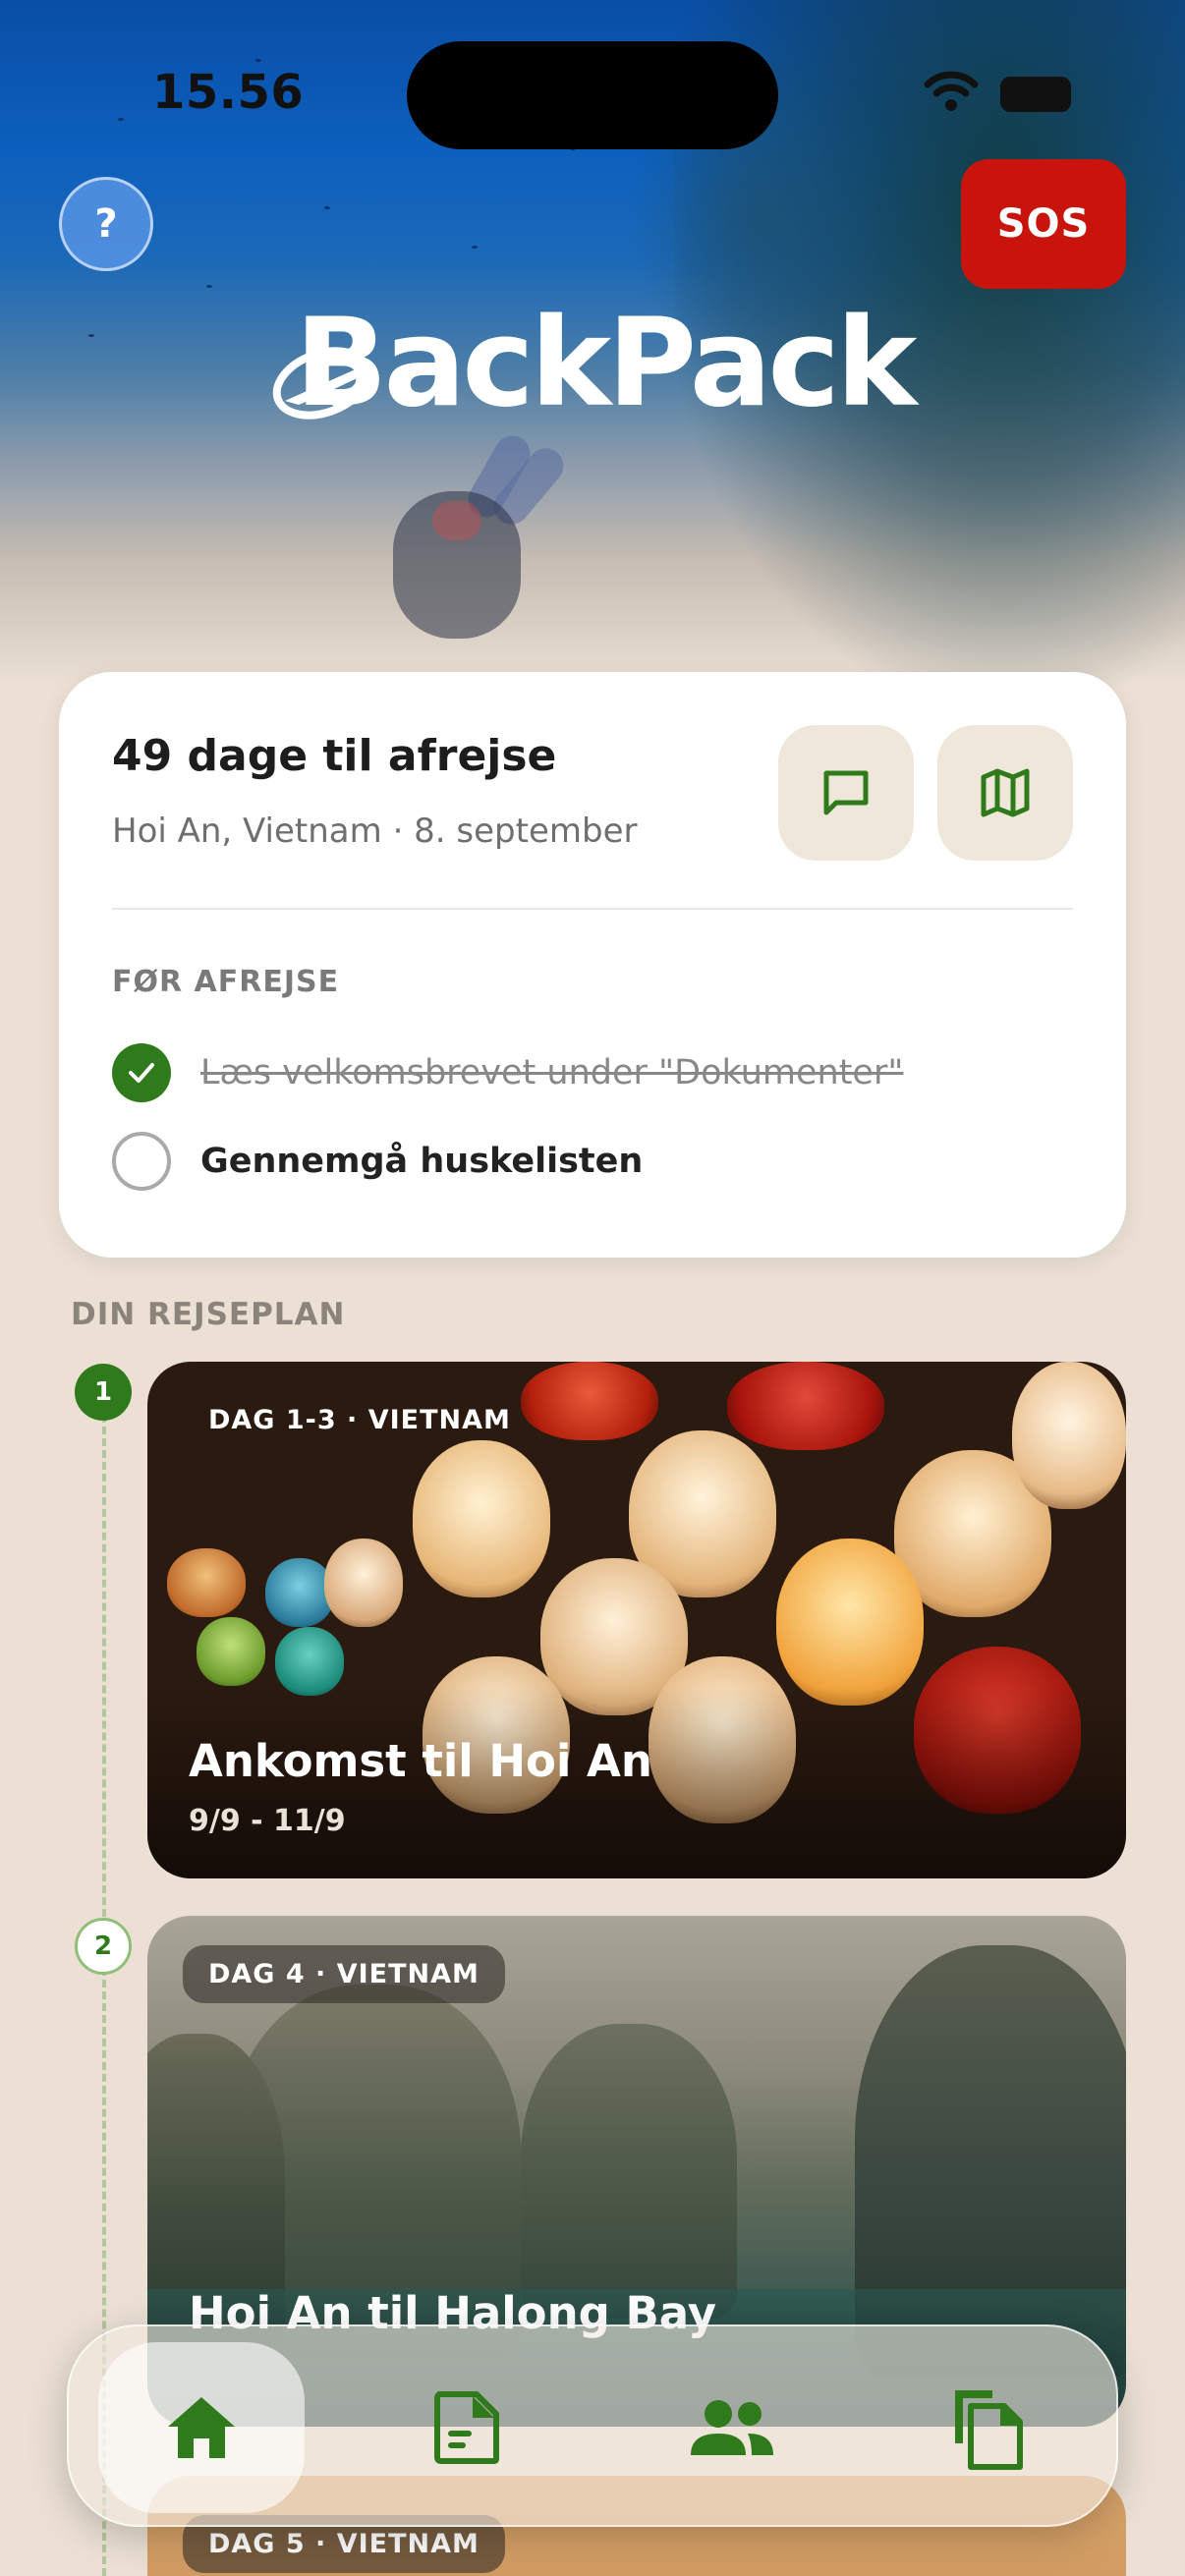 This screenshot has height=2576, width=1185. What do you see at coordinates (141, 1072) in the screenshot?
I see `checked-icon` at bounding box center [141, 1072].